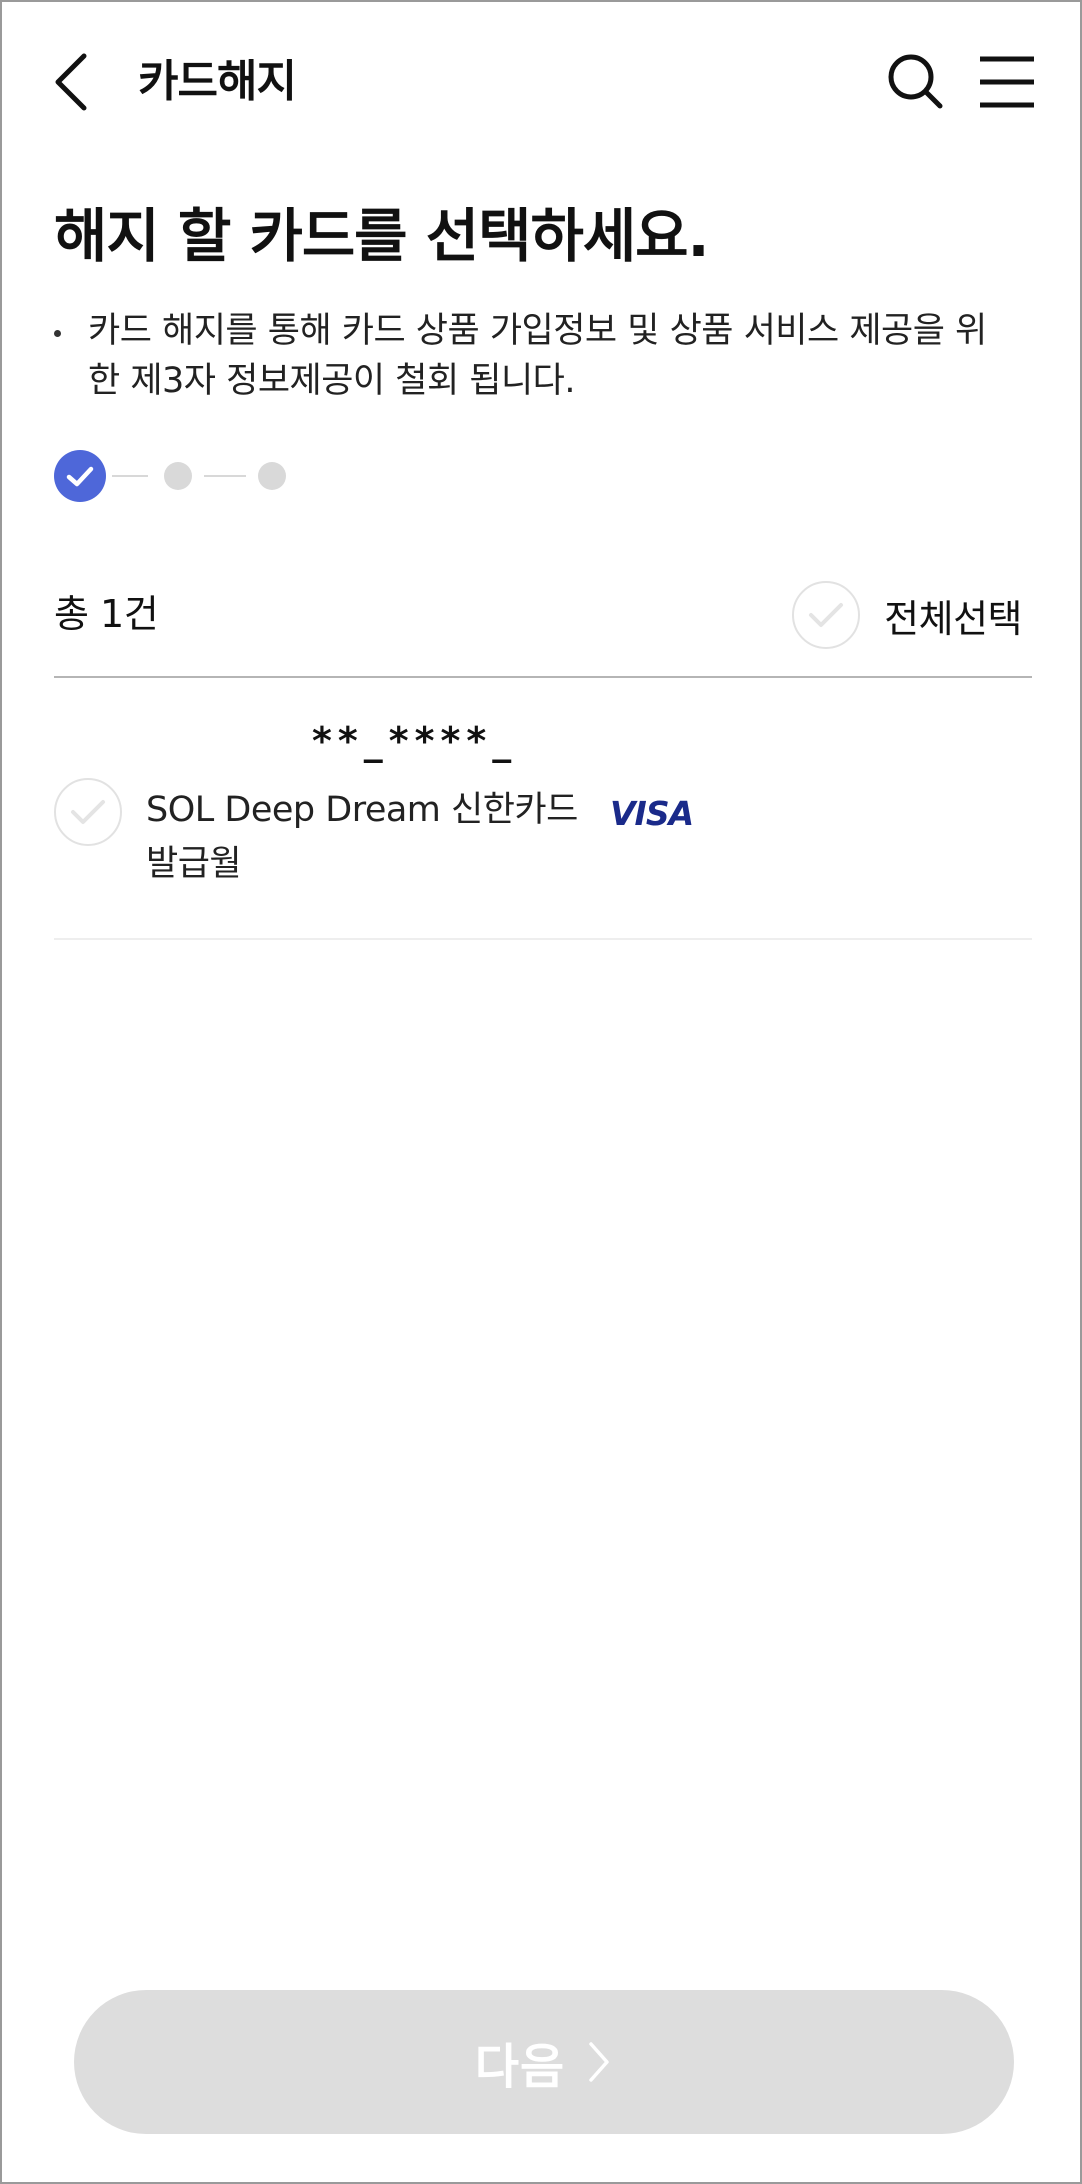 The height and width of the screenshot is (2184, 1082). Describe the element at coordinates (382, 236) in the screenshot. I see `headline: 해지 할 카드를 선택하세요.` at that location.